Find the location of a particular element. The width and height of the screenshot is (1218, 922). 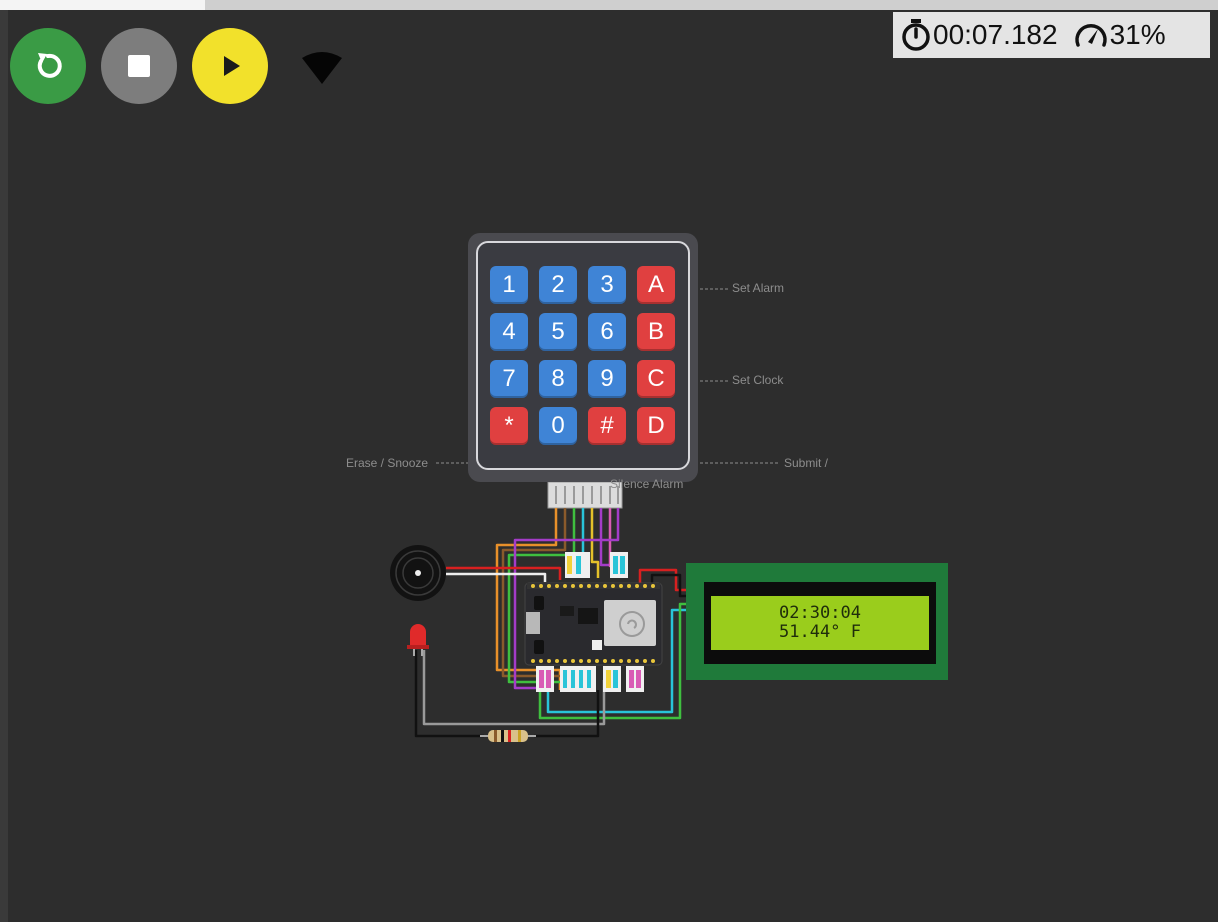

wire-yellow is located at coordinates (595, 543).